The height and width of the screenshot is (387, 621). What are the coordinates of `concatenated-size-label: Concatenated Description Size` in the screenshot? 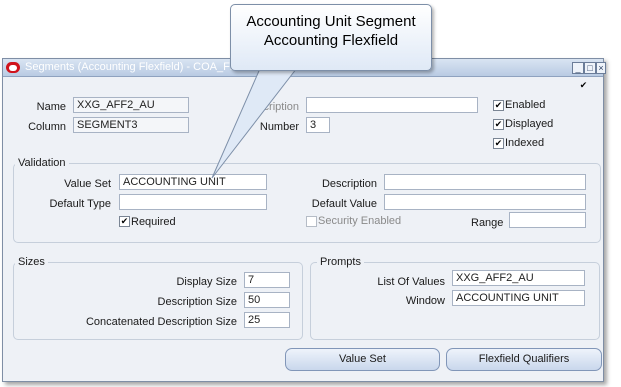 It's located at (161, 322).